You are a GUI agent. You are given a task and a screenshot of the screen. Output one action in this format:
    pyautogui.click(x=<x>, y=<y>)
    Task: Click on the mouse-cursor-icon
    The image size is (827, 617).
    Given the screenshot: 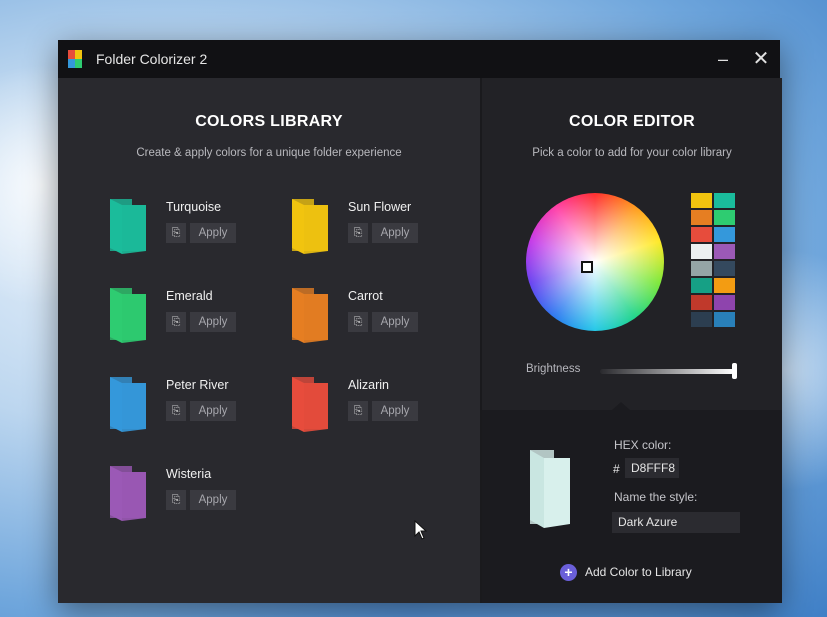 What is the action you would take?
    pyautogui.click(x=421, y=530)
    